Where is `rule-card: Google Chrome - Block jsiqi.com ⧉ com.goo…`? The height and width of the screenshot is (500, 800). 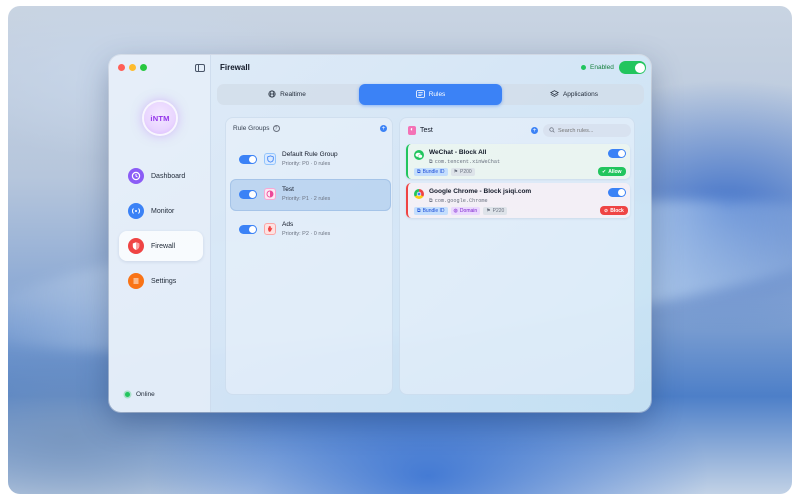
rule-card: Google Chrome - Block jsiqi.com ⧉ com.goo… is located at coordinates (518, 200).